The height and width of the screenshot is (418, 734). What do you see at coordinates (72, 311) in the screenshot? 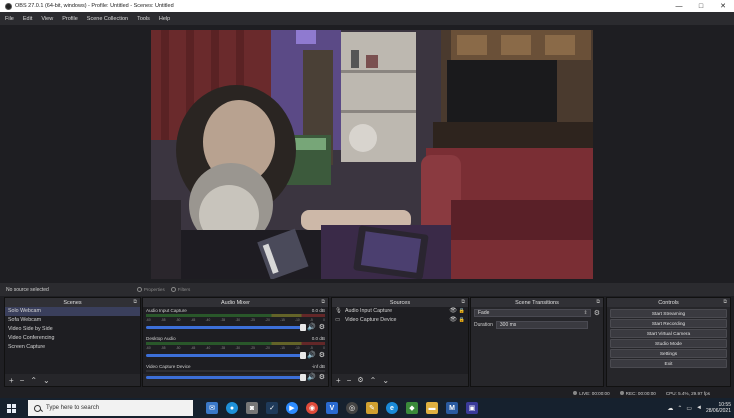
I see `scene-item: Solo Webcam` at bounding box center [72, 311].